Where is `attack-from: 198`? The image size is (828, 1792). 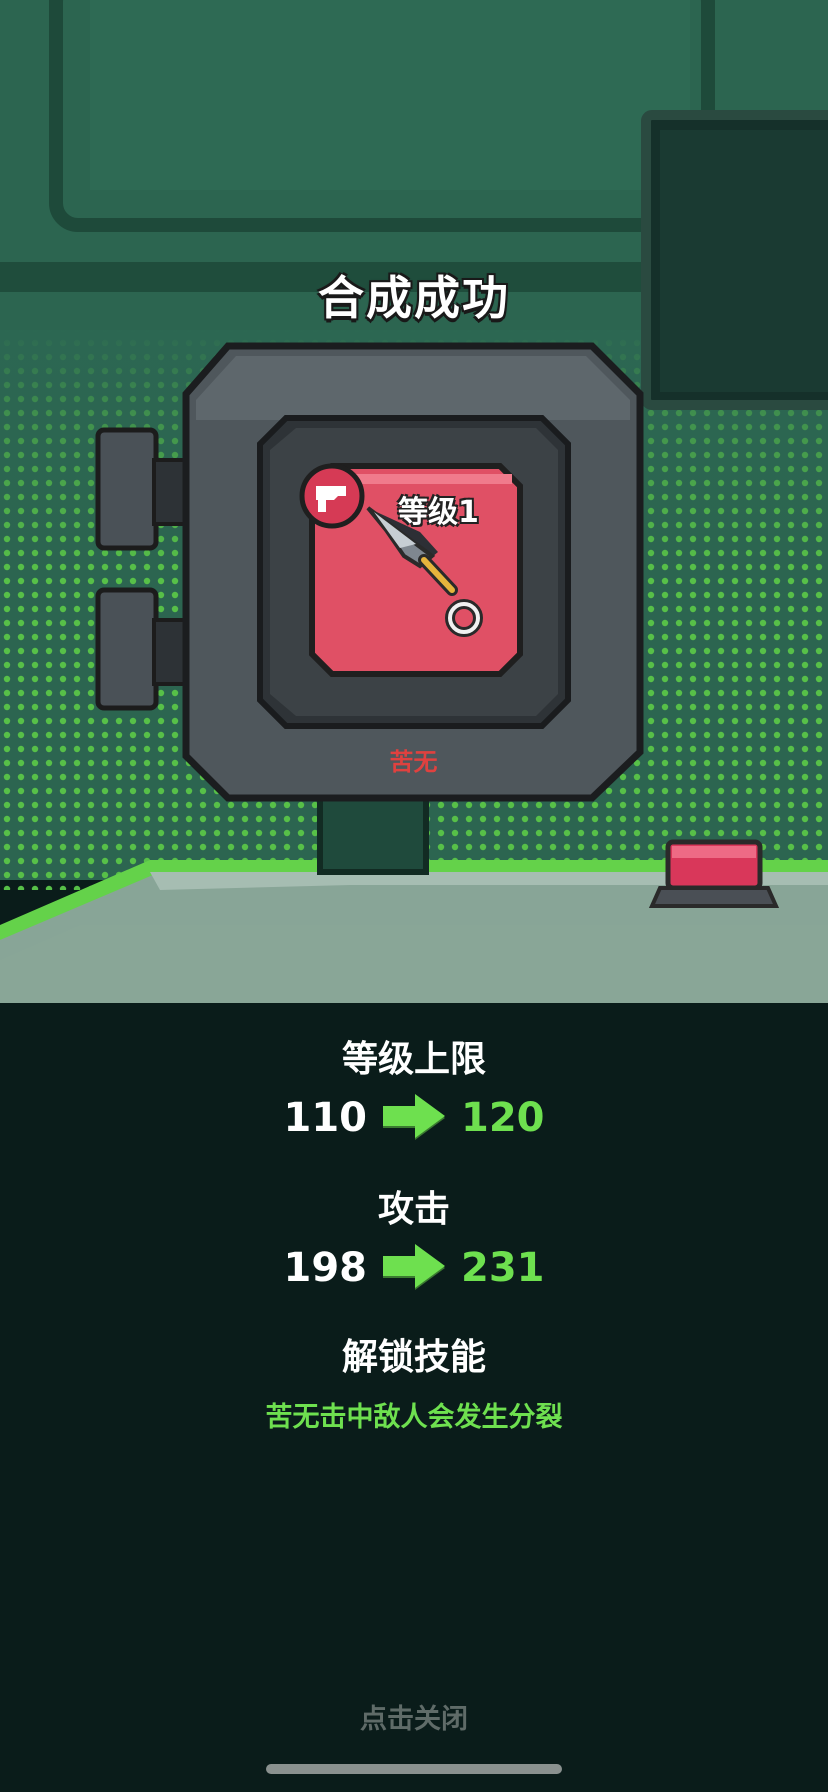 attack-from: 198 is located at coordinates (325, 1268).